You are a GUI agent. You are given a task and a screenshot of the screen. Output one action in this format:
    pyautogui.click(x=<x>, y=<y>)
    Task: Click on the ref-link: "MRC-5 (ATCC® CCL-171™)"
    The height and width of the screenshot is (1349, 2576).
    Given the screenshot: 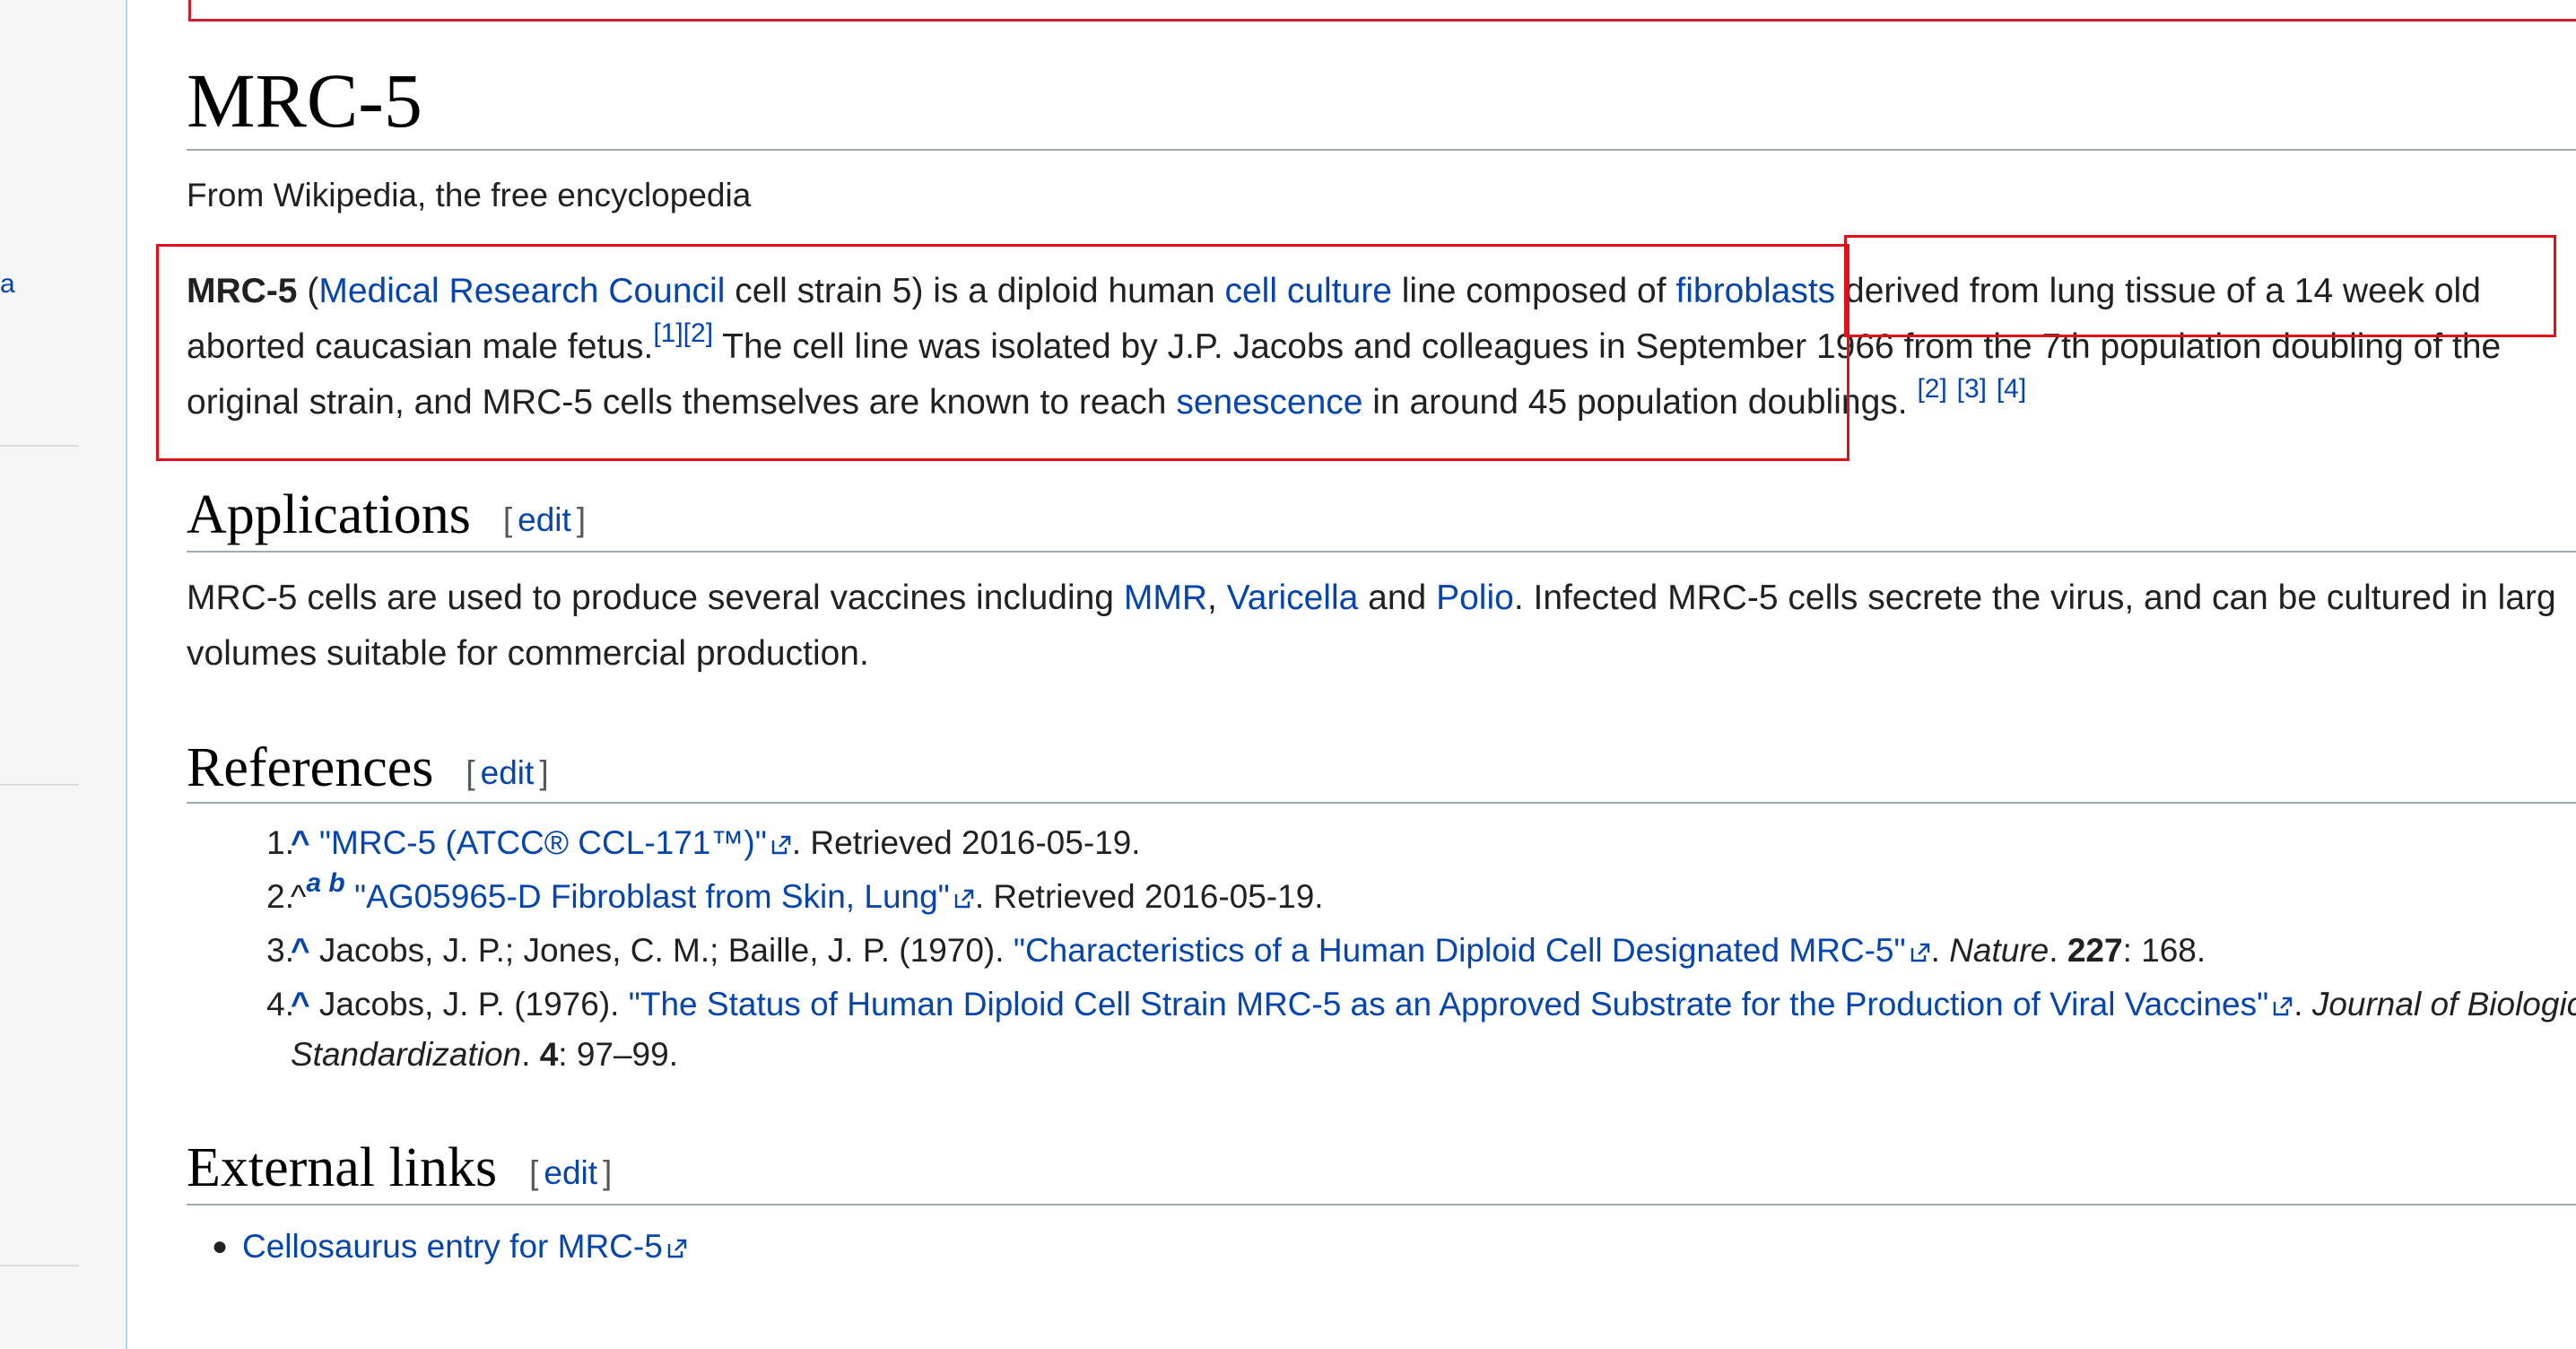 What is the action you would take?
    pyautogui.click(x=543, y=842)
    